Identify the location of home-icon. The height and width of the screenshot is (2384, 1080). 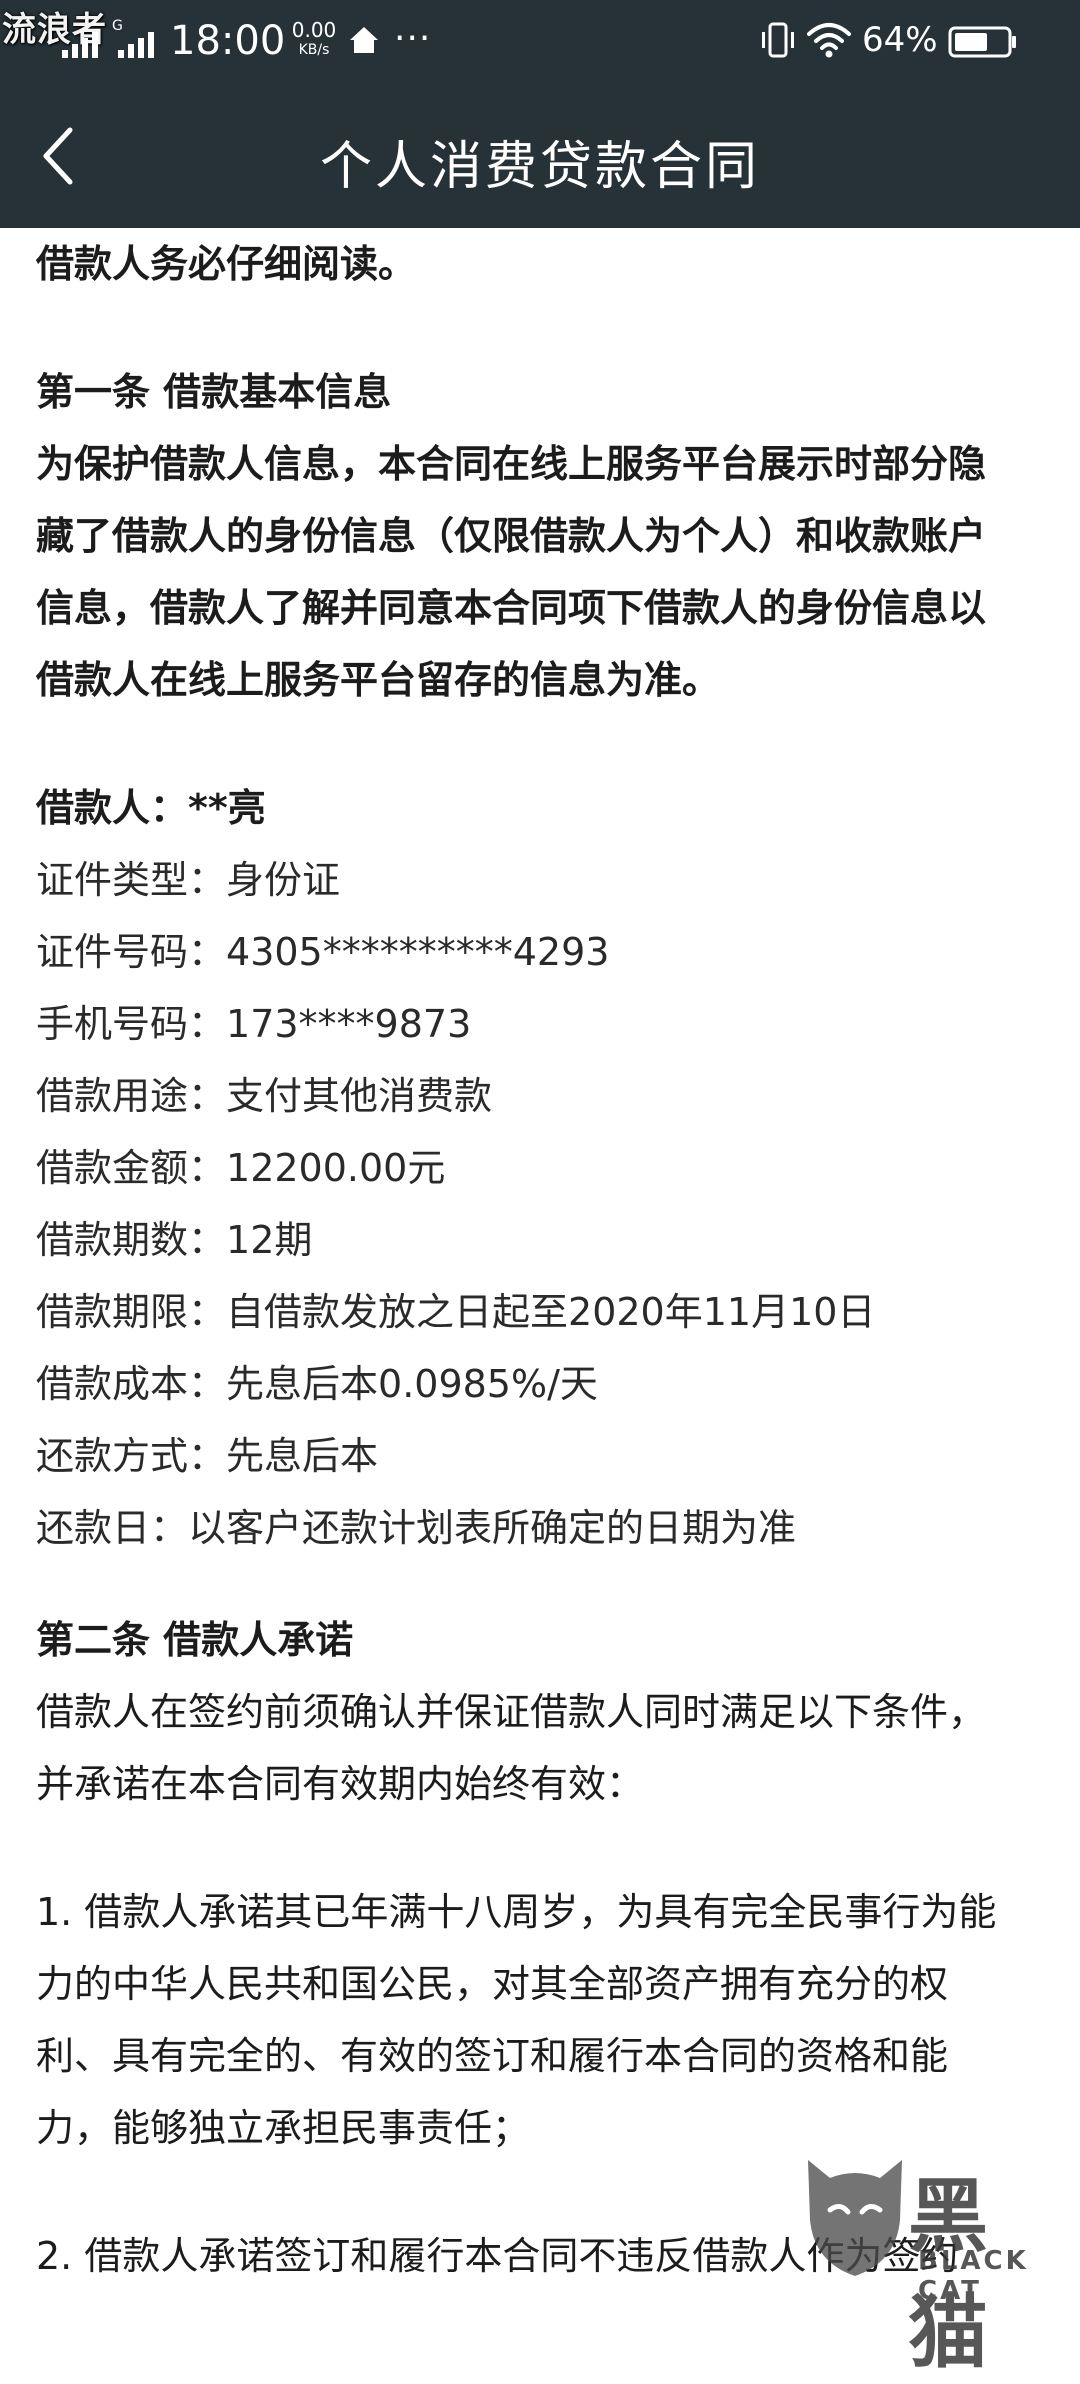
(364, 40).